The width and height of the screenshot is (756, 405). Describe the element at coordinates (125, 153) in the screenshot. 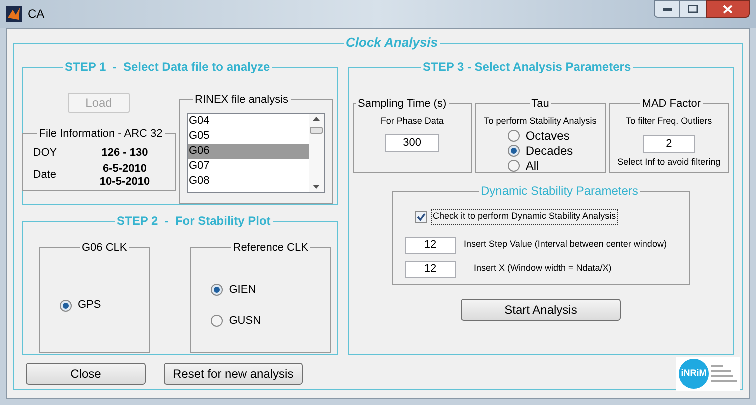

I see `info-value: 126 - 130` at that location.